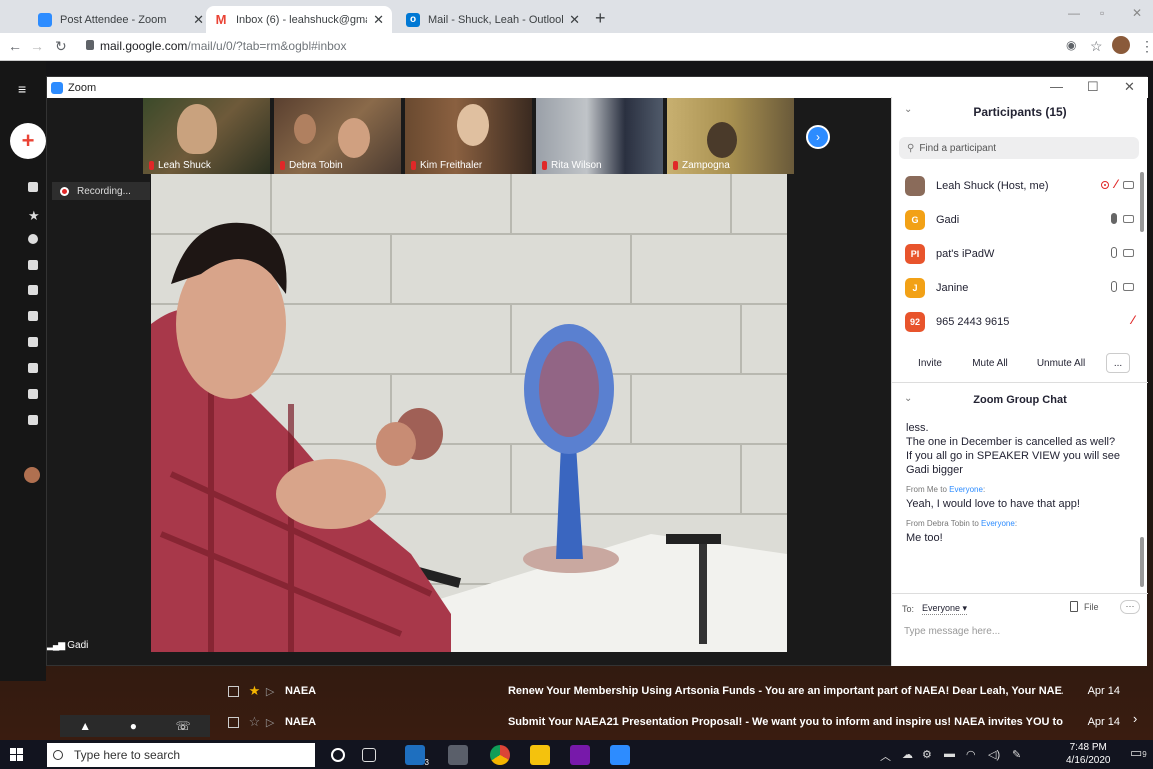 The height and width of the screenshot is (769, 1153). What do you see at coordinates (257, 691) in the screenshot?
I see `star-icon: ★` at bounding box center [257, 691].